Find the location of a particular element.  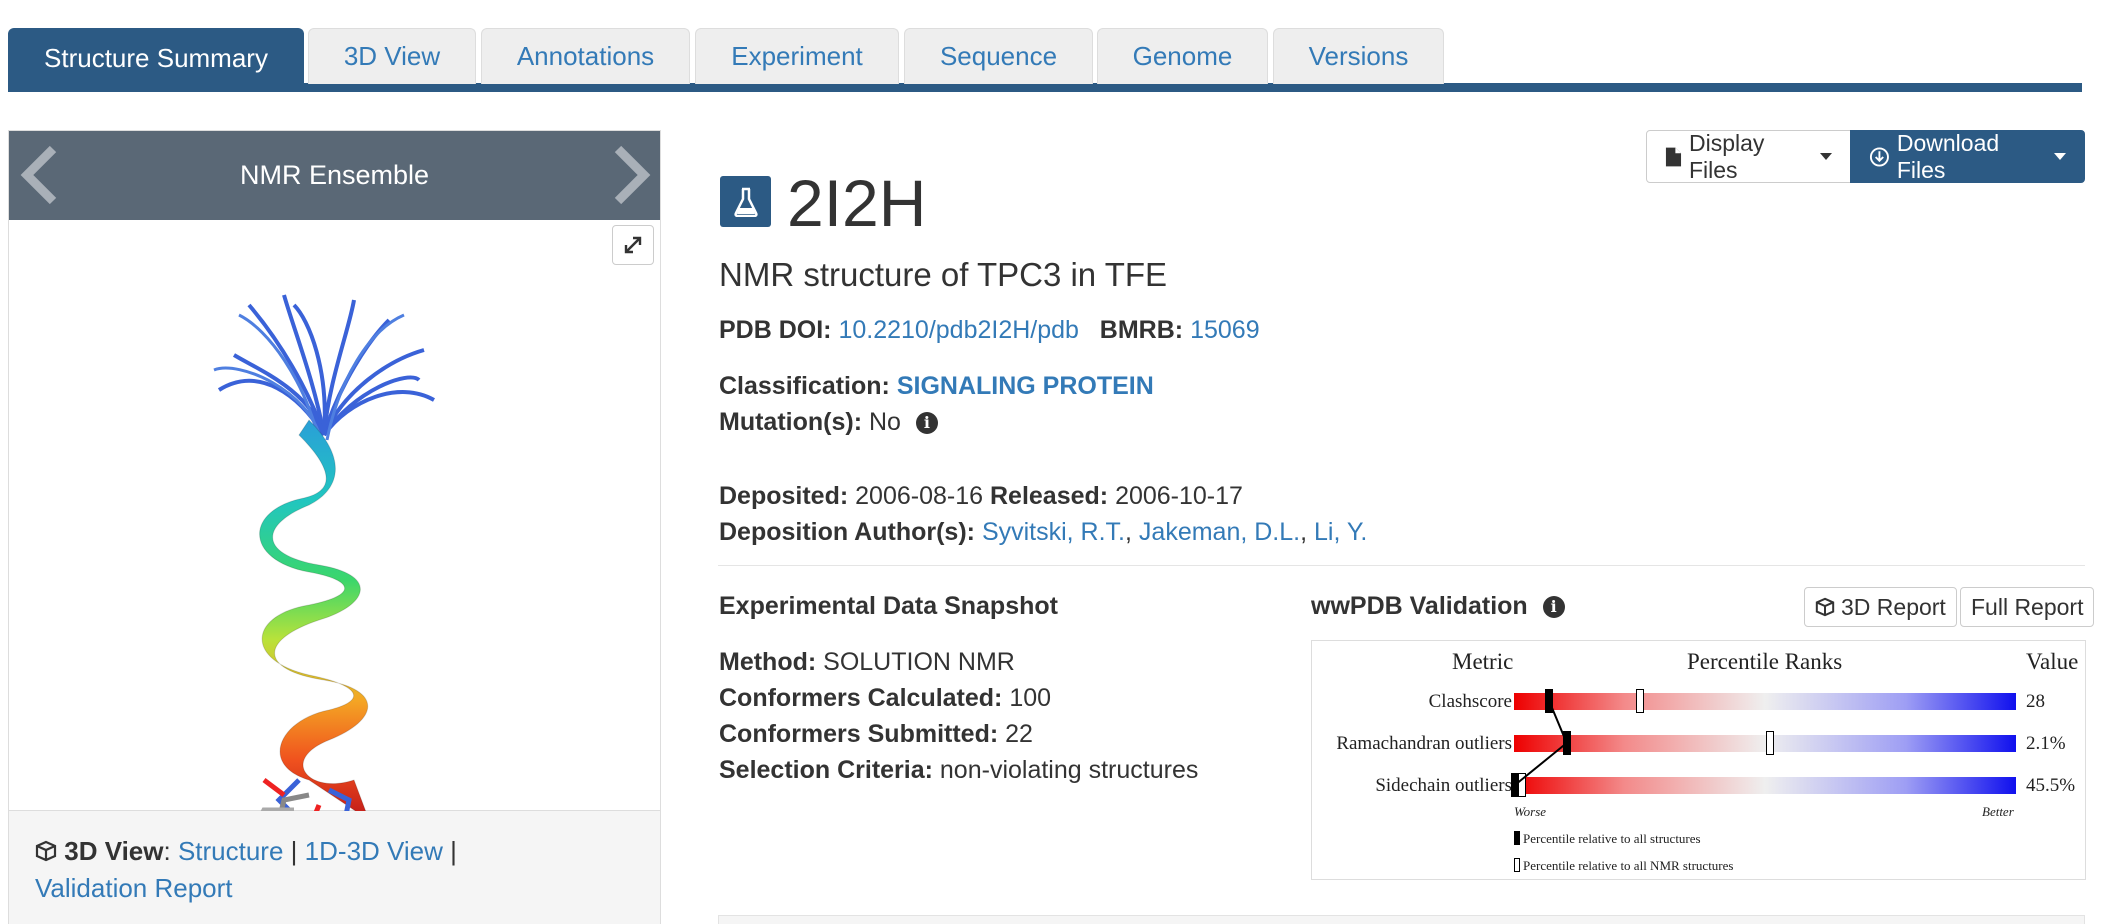

conformers-submitted-line: Conformers Submitted: 22 is located at coordinates (876, 734).